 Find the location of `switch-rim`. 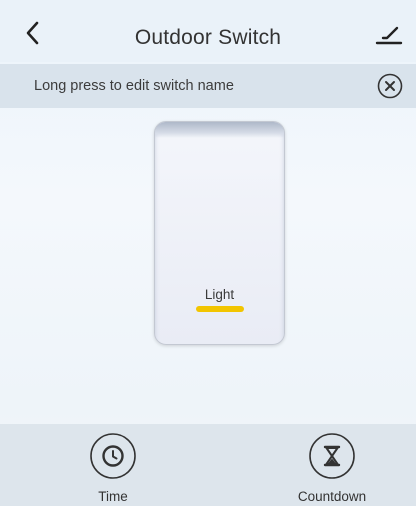

switch-rim is located at coordinates (219, 130).